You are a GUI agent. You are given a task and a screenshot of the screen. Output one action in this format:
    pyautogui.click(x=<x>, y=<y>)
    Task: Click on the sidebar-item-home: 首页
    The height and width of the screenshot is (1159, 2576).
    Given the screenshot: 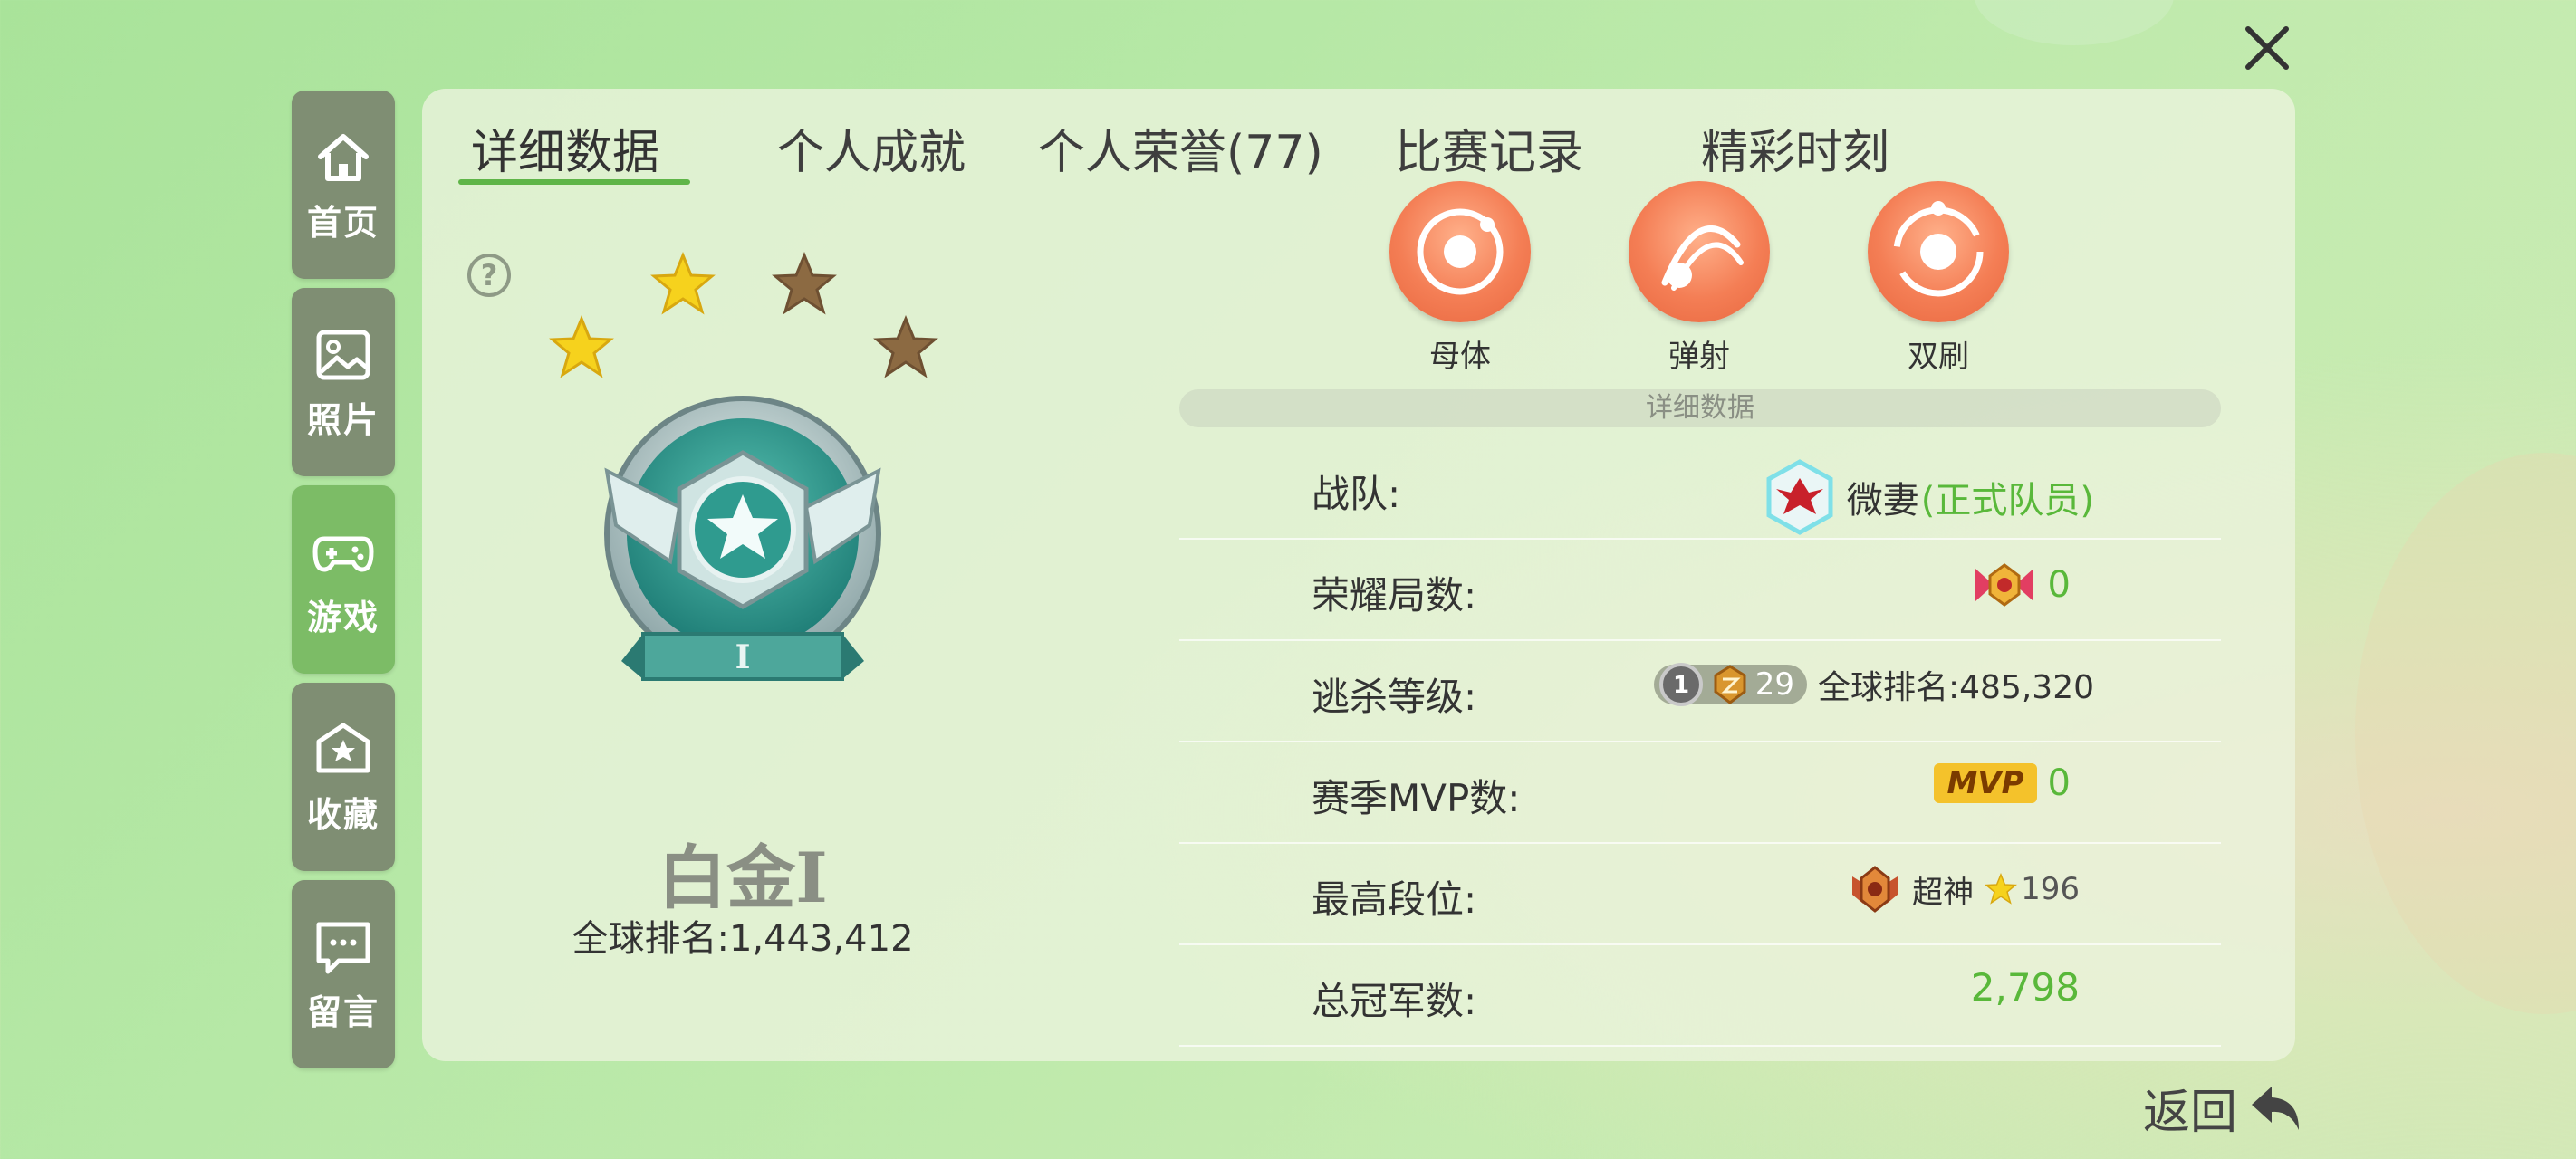 What is the action you would take?
    pyautogui.click(x=343, y=185)
    